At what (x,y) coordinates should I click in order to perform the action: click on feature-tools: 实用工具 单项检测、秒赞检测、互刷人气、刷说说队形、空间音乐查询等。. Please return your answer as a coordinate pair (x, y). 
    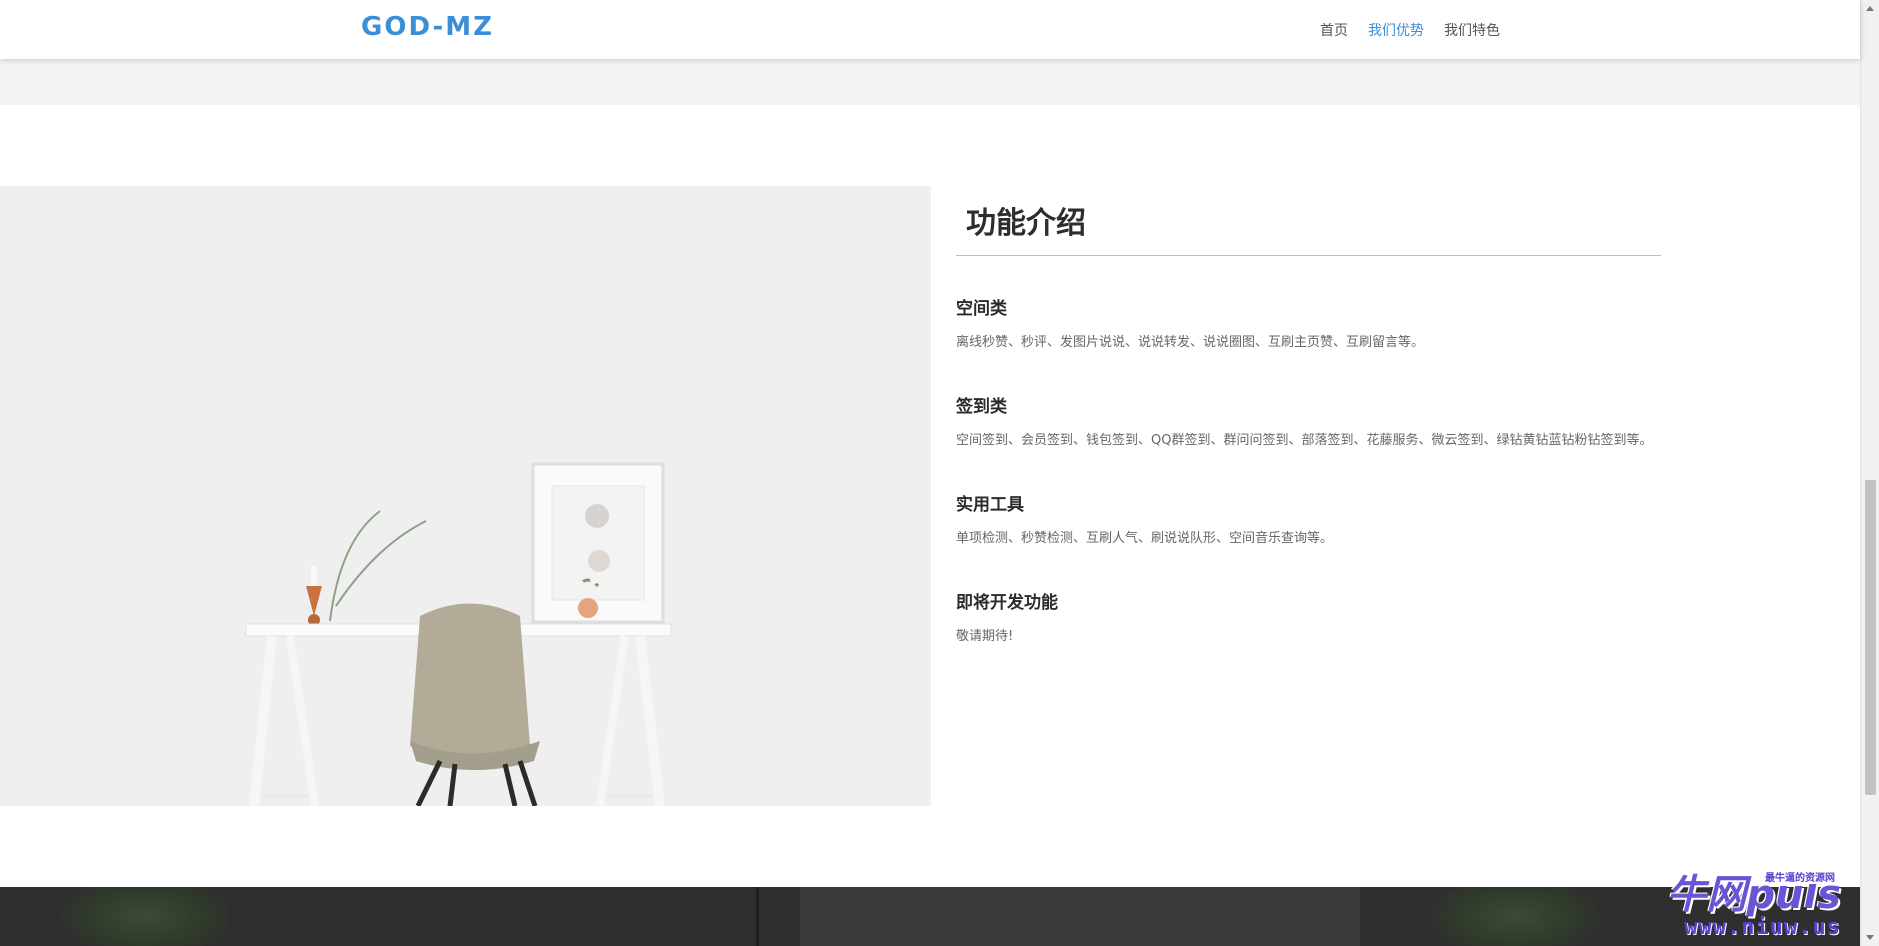
    Looking at the image, I should click on (1321, 520).